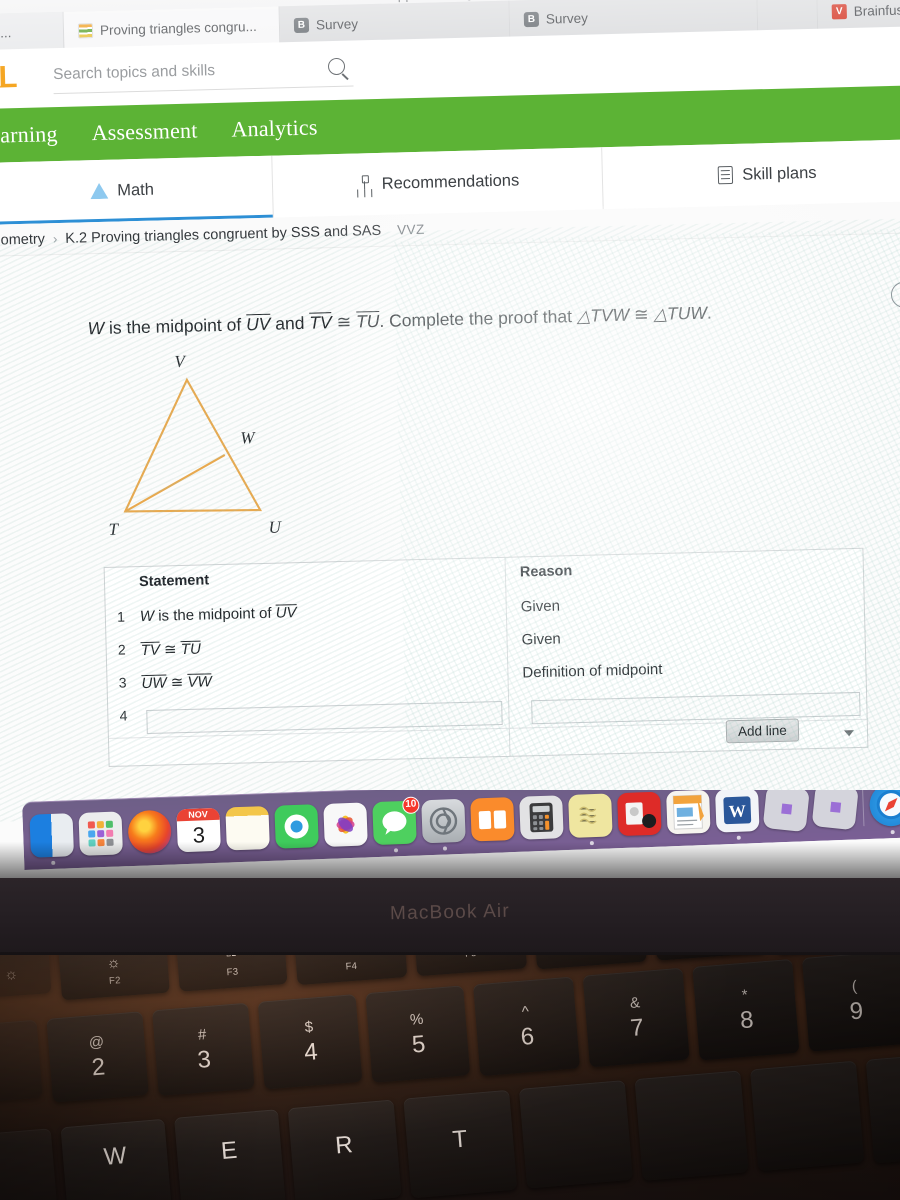 The height and width of the screenshot is (1200, 900). I want to click on key-4: $ 4, so click(310, 1042).